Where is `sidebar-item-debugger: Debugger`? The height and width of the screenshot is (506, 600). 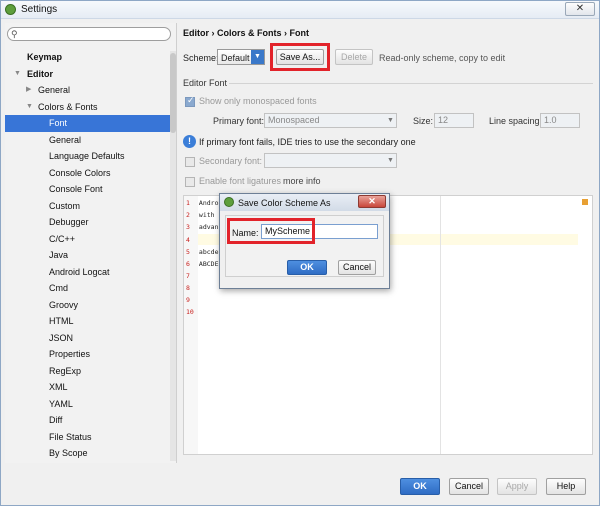
sidebar-item-debugger: Debugger is located at coordinates (89, 222).